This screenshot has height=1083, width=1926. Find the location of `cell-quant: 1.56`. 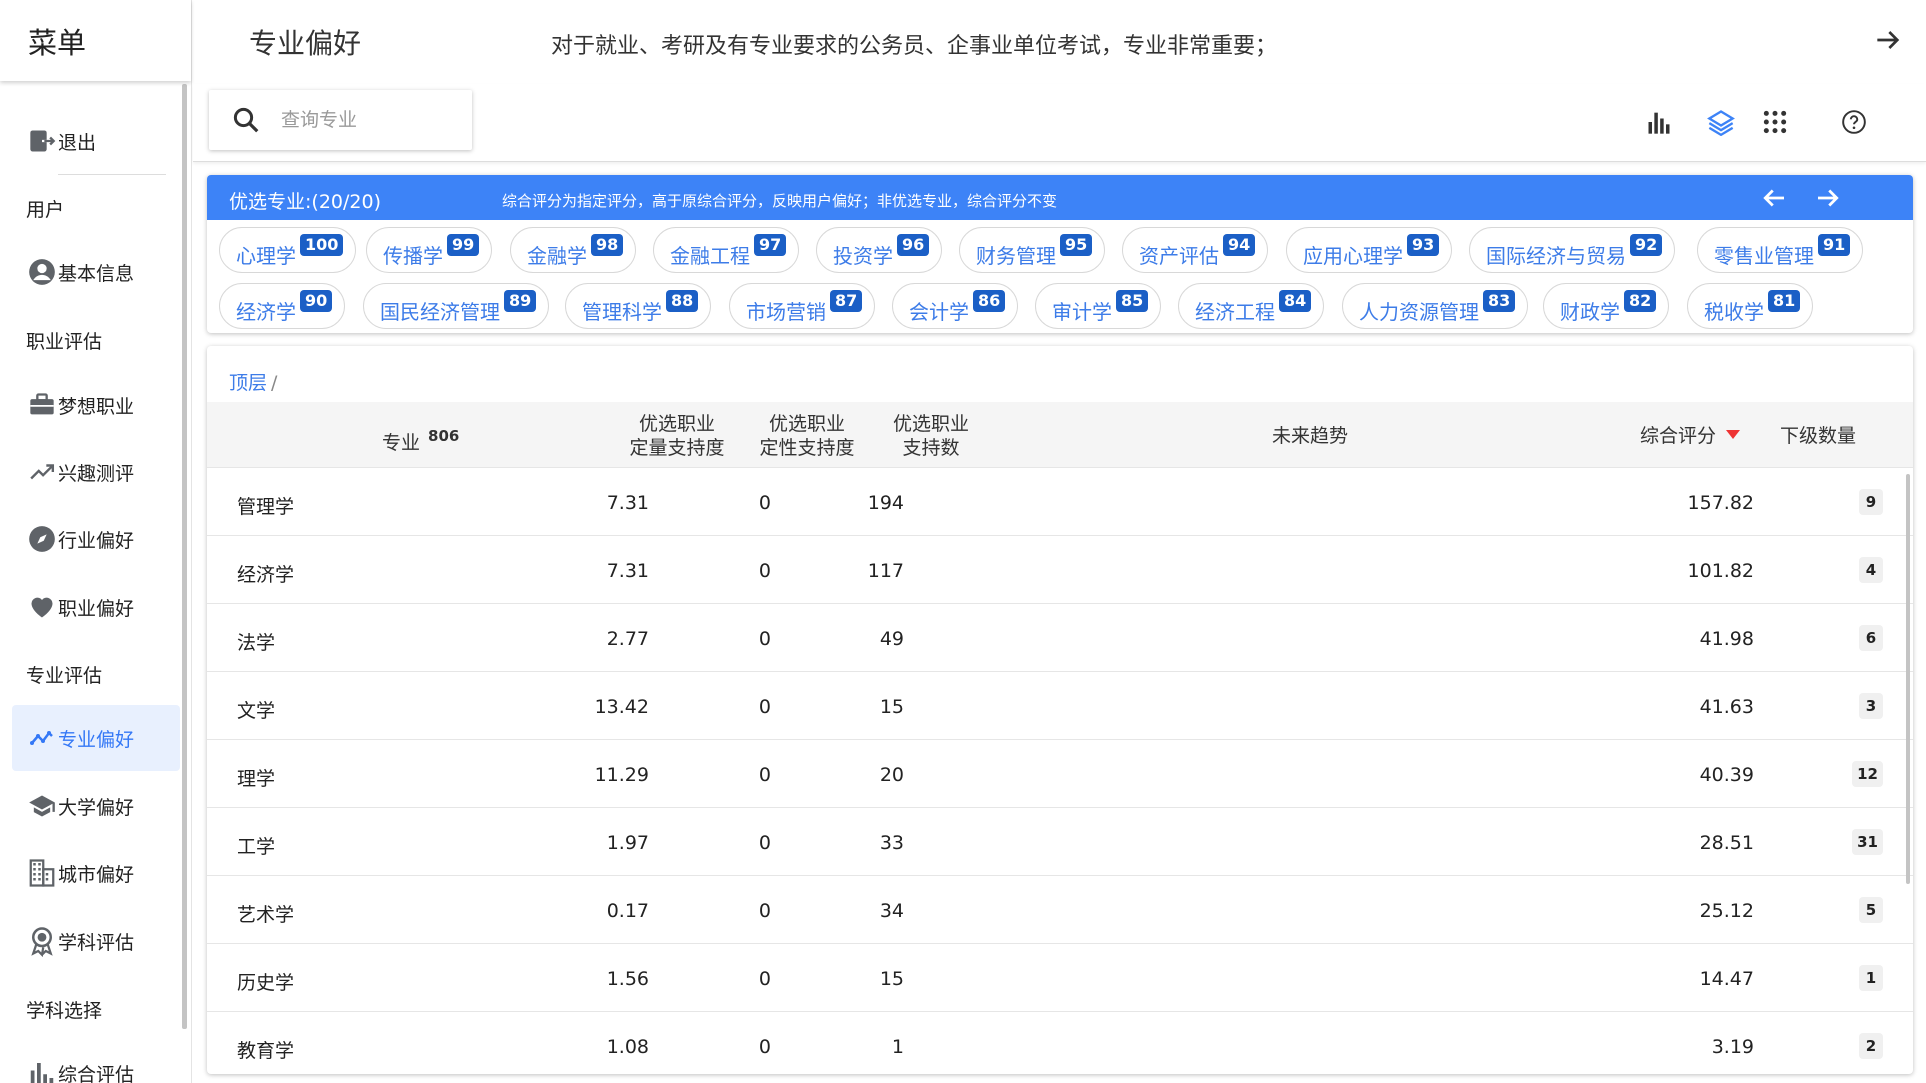

cell-quant: 1.56 is located at coordinates (627, 979).